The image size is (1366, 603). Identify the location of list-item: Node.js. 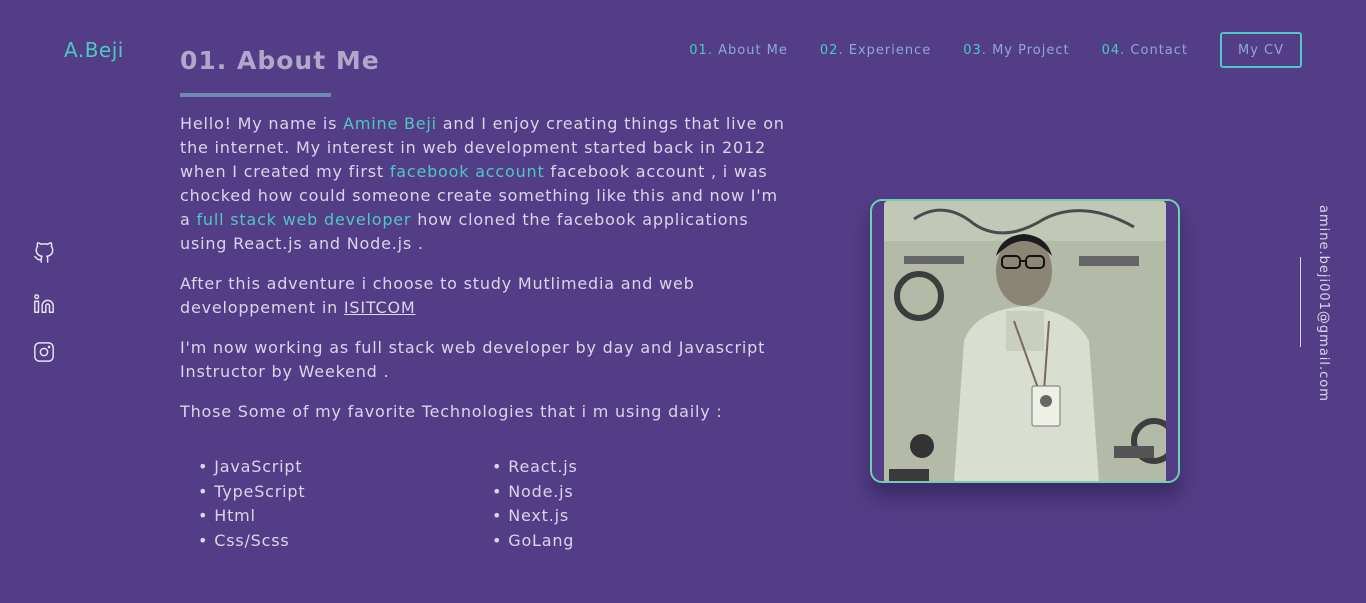
(562, 492).